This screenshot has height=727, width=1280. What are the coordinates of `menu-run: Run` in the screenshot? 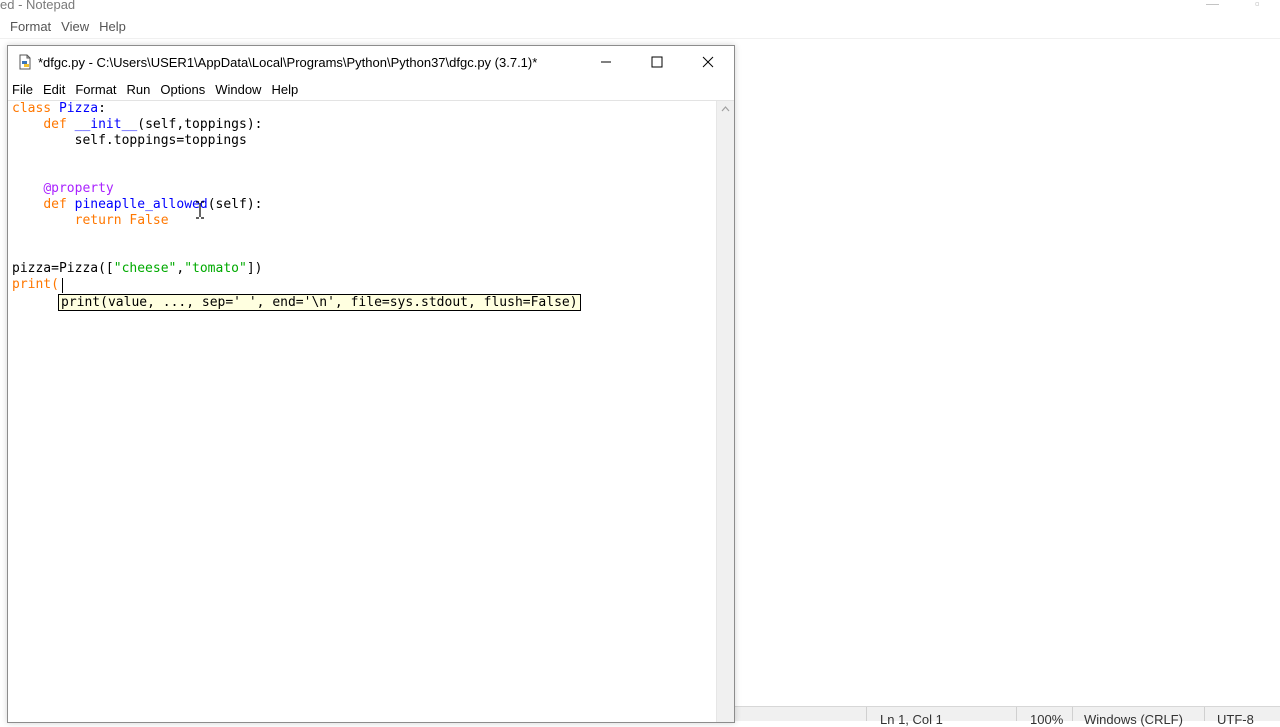 It's located at (139, 89).